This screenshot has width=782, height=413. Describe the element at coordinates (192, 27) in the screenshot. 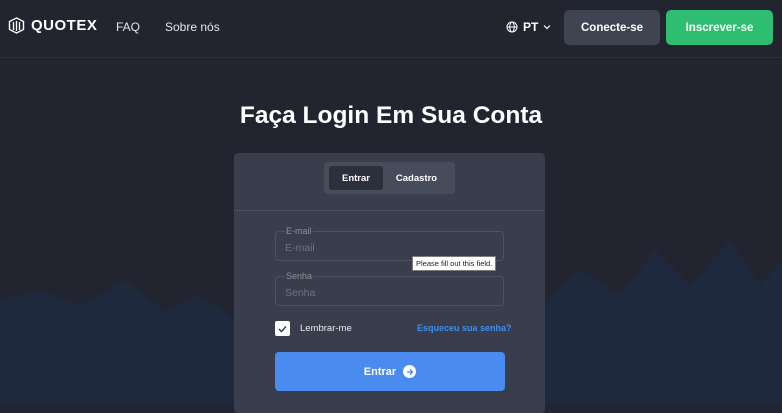

I see `nav-about: Sobre nós` at that location.